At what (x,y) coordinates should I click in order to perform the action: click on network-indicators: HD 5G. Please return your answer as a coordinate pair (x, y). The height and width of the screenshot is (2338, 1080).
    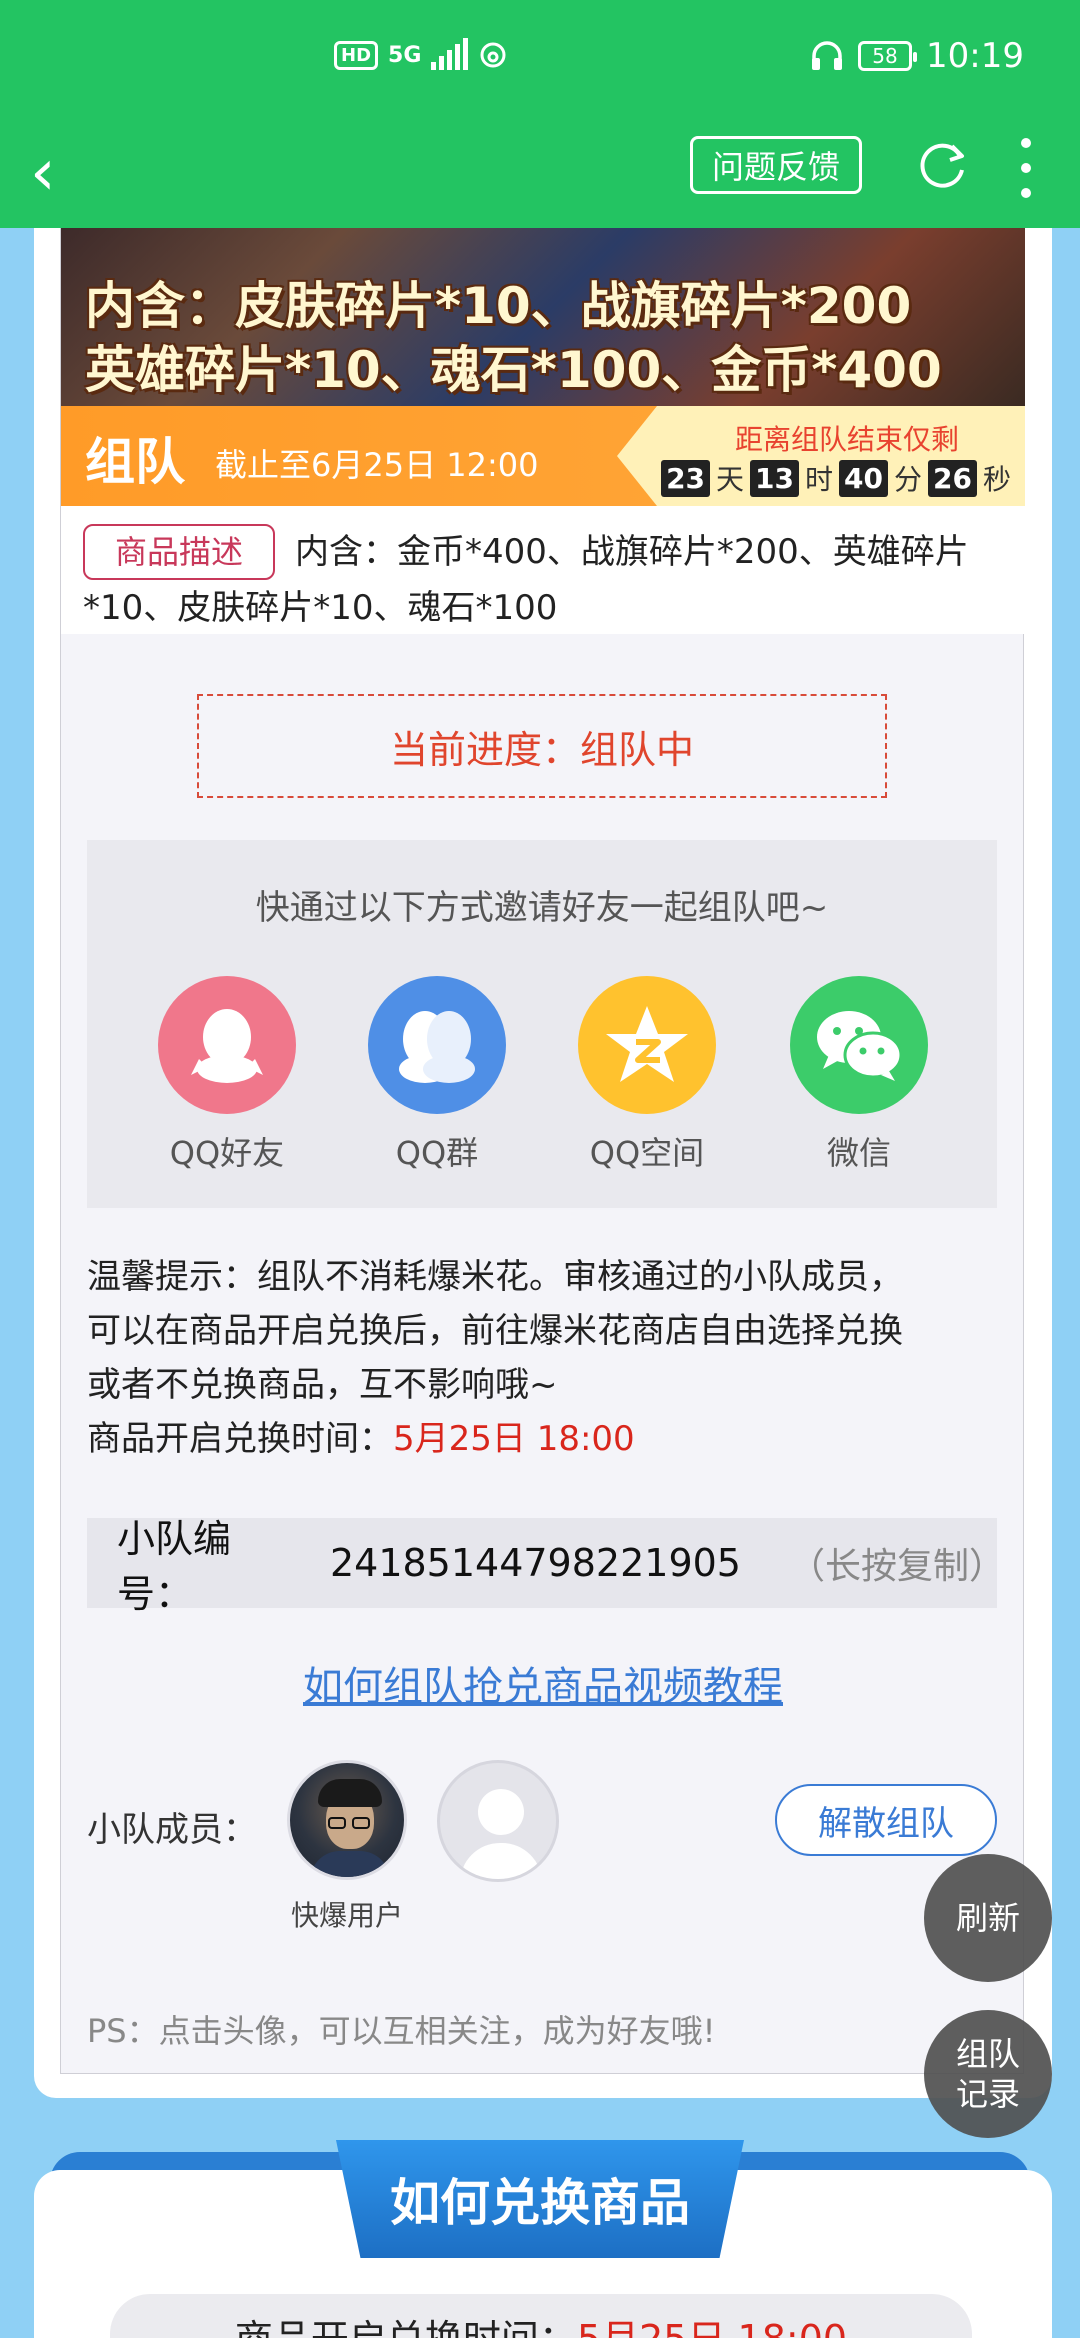
    Looking at the image, I should click on (421, 54).